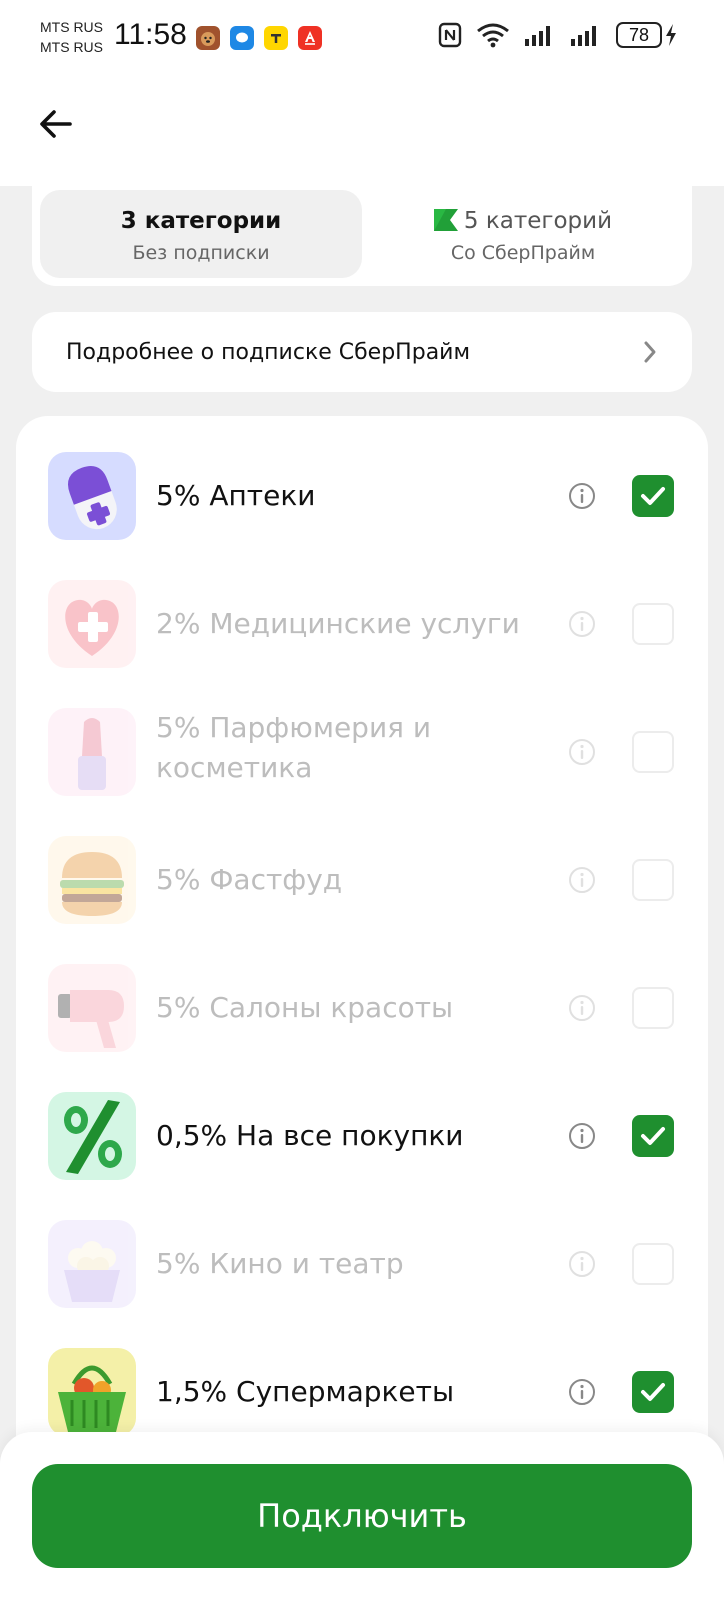  Describe the element at coordinates (150, 34) in the screenshot. I see `clock: 11:58` at that location.